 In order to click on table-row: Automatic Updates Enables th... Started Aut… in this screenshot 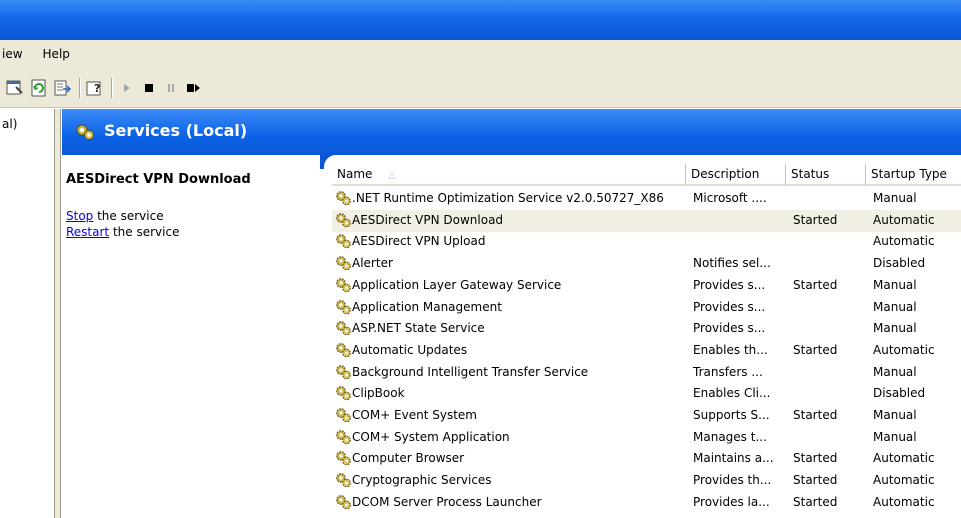, I will do `click(646, 351)`.